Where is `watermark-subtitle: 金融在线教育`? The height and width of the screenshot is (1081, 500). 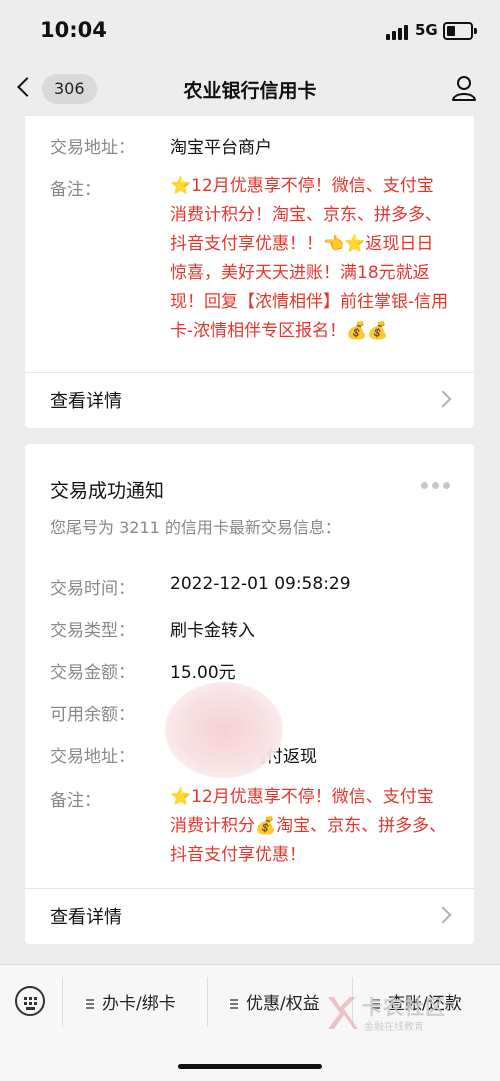
watermark-subtitle: 金融在线教育 is located at coordinates (394, 1027).